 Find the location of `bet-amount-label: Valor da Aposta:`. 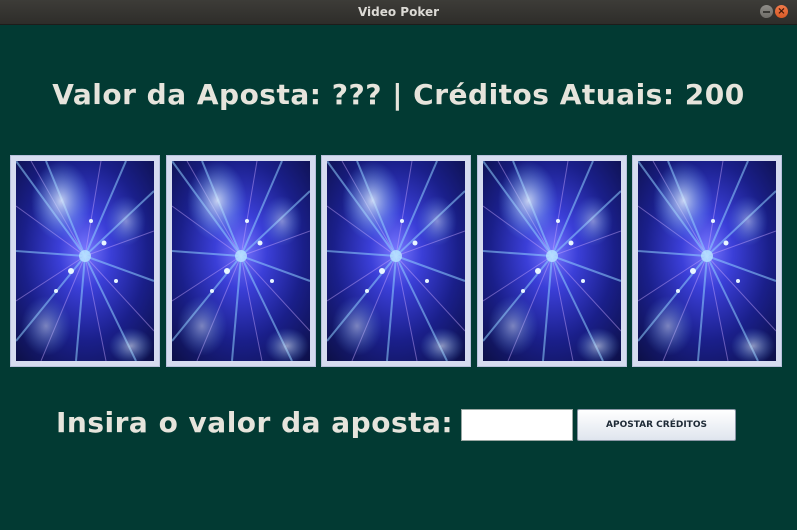

bet-amount-label: Valor da Aposta: is located at coordinates (187, 94).